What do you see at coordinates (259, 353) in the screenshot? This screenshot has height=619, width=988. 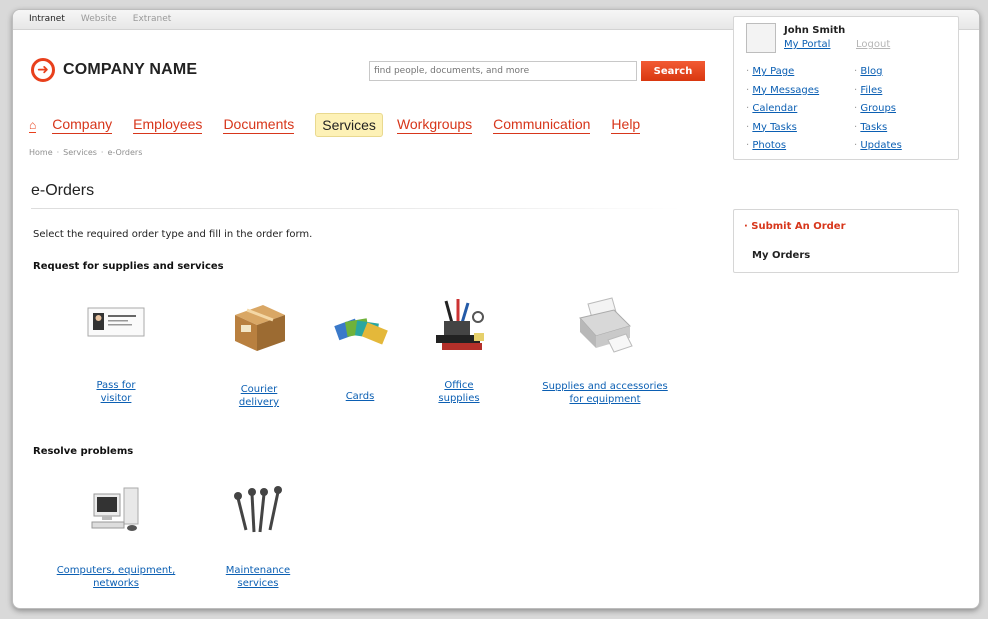 I see `order-item-courier: Courier delivery` at bounding box center [259, 353].